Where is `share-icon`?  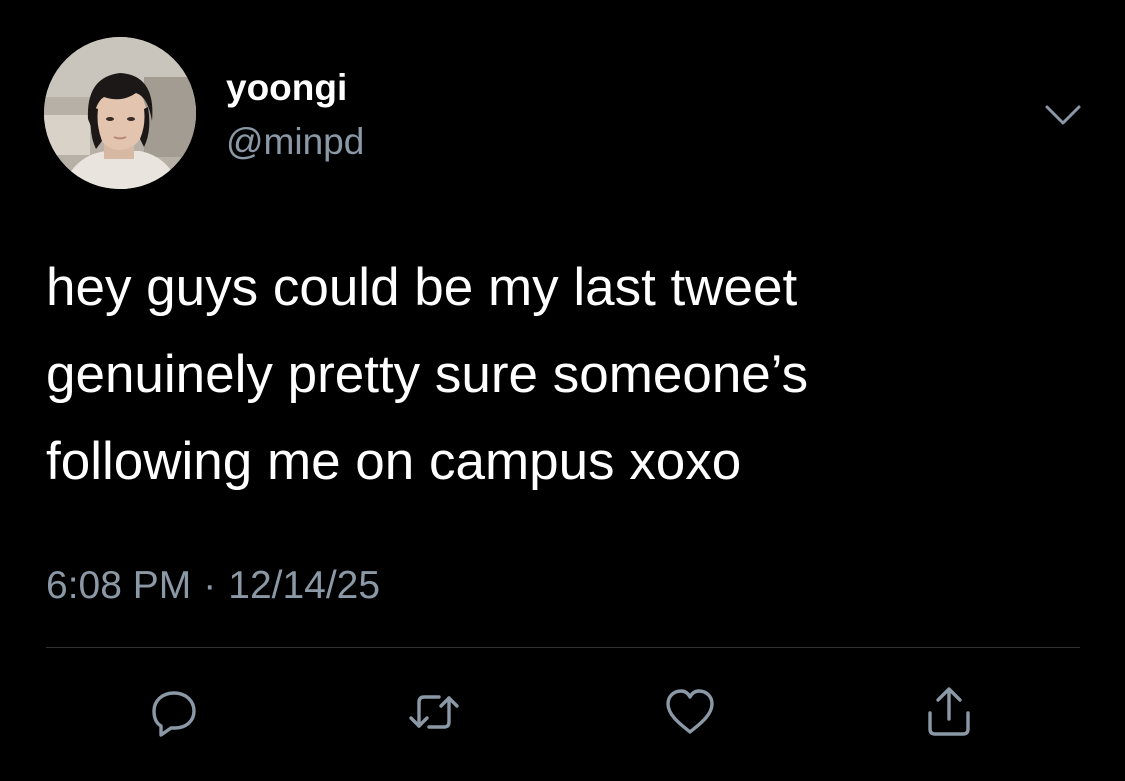 share-icon is located at coordinates (949, 711).